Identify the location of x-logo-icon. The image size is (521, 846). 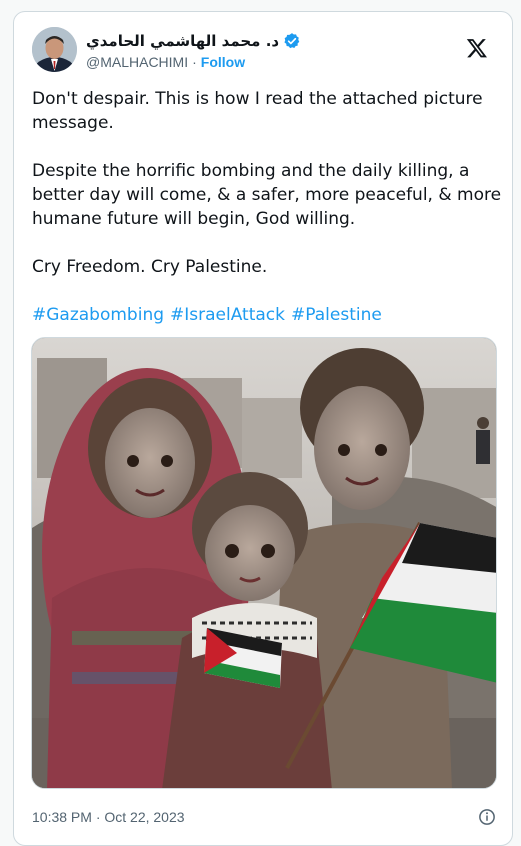
(477, 48).